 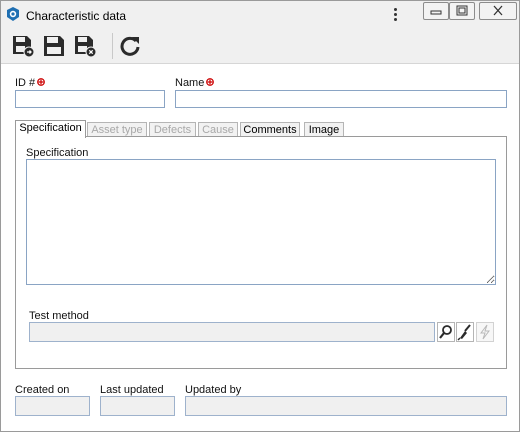 I want to click on eraser-brush-icon, so click(x=465, y=332).